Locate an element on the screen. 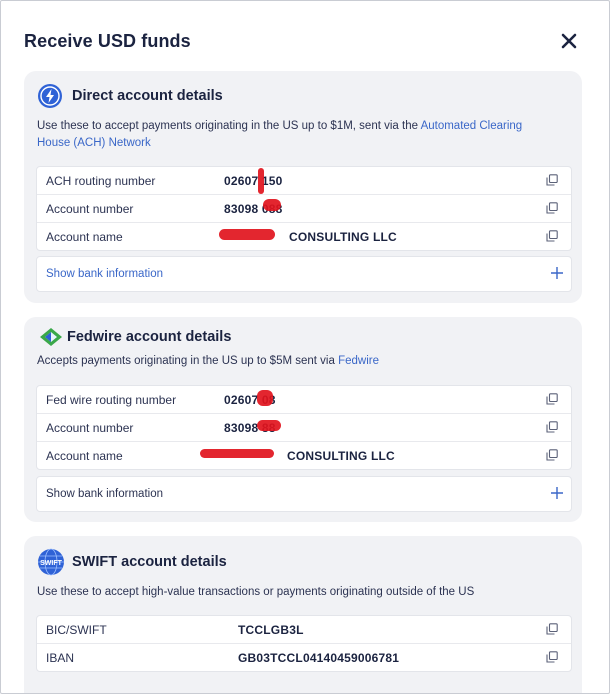 The height and width of the screenshot is (694, 610). close-button is located at coordinates (569, 41).